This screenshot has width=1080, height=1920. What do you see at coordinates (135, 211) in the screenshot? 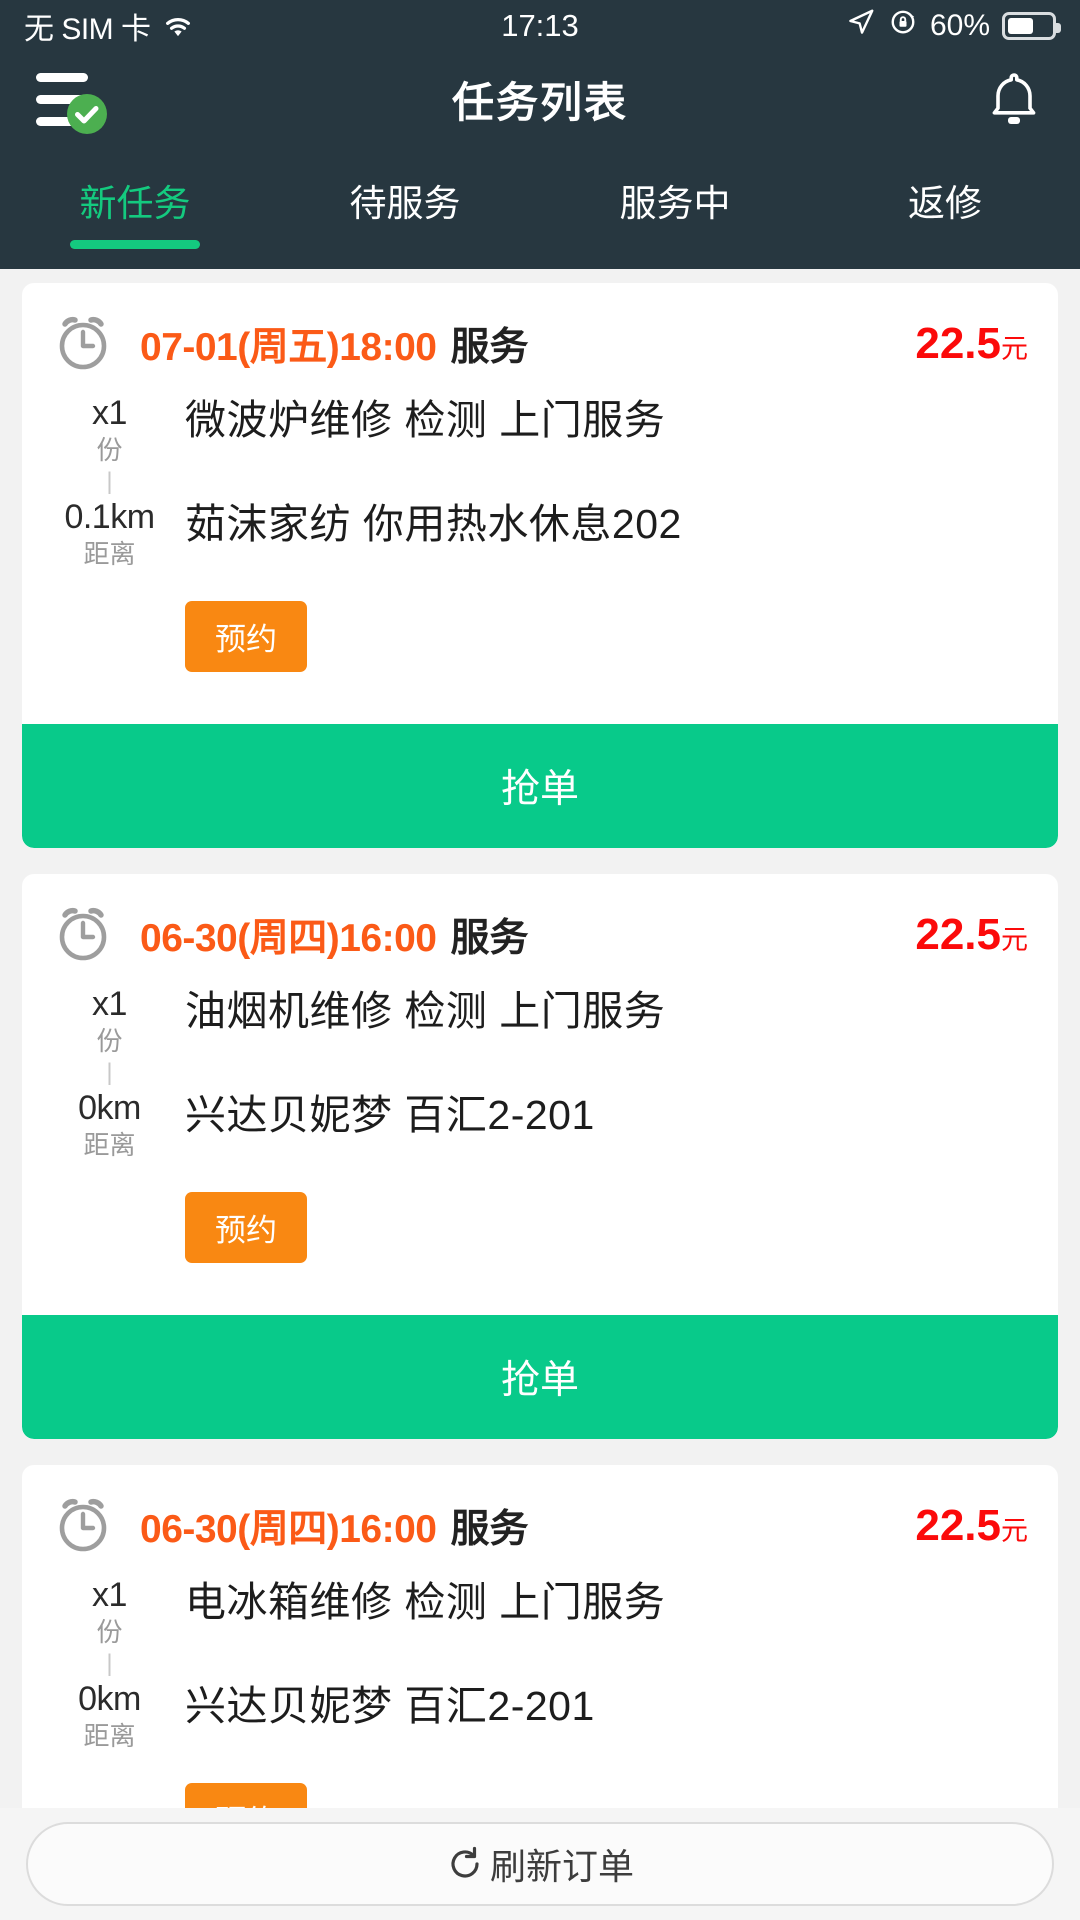
I see `tab-new-tasks: 新任务` at bounding box center [135, 211].